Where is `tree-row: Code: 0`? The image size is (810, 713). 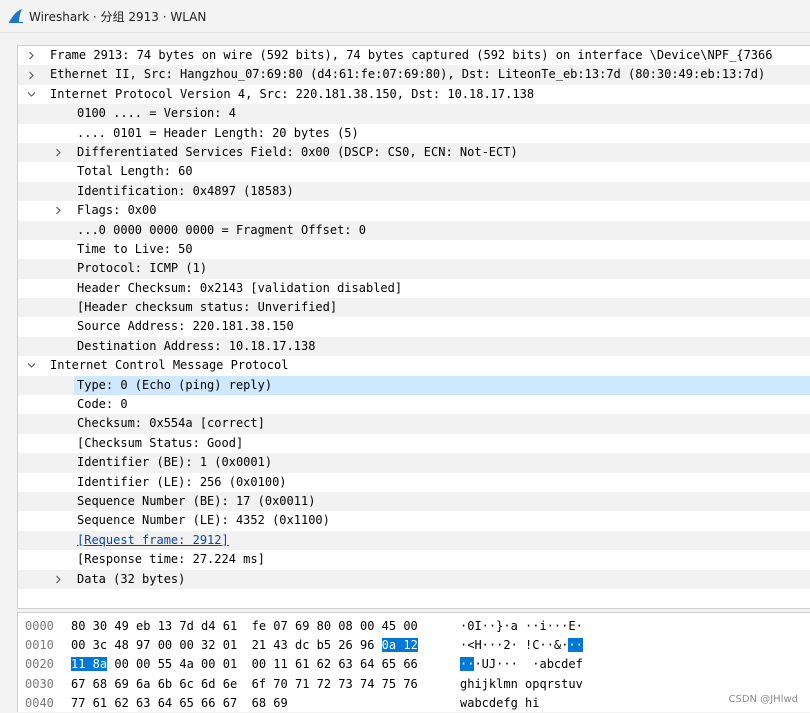 tree-row: Code: 0 is located at coordinates (414, 404).